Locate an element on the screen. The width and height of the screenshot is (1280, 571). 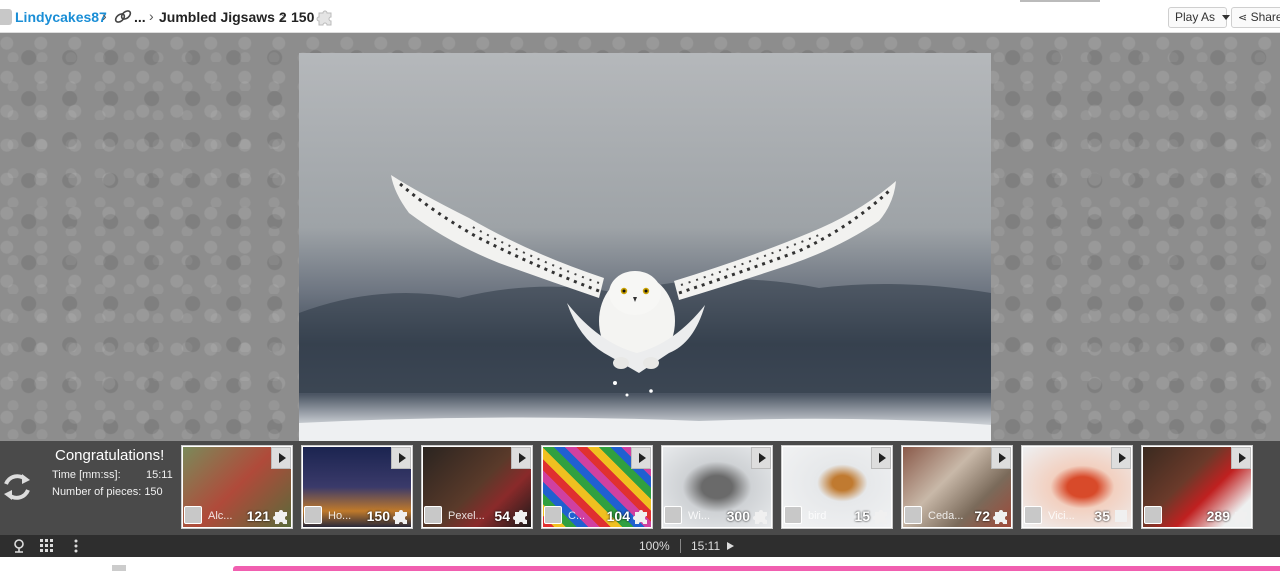
thumbnail-piece-count: 150 is located at coordinates (378, 516).